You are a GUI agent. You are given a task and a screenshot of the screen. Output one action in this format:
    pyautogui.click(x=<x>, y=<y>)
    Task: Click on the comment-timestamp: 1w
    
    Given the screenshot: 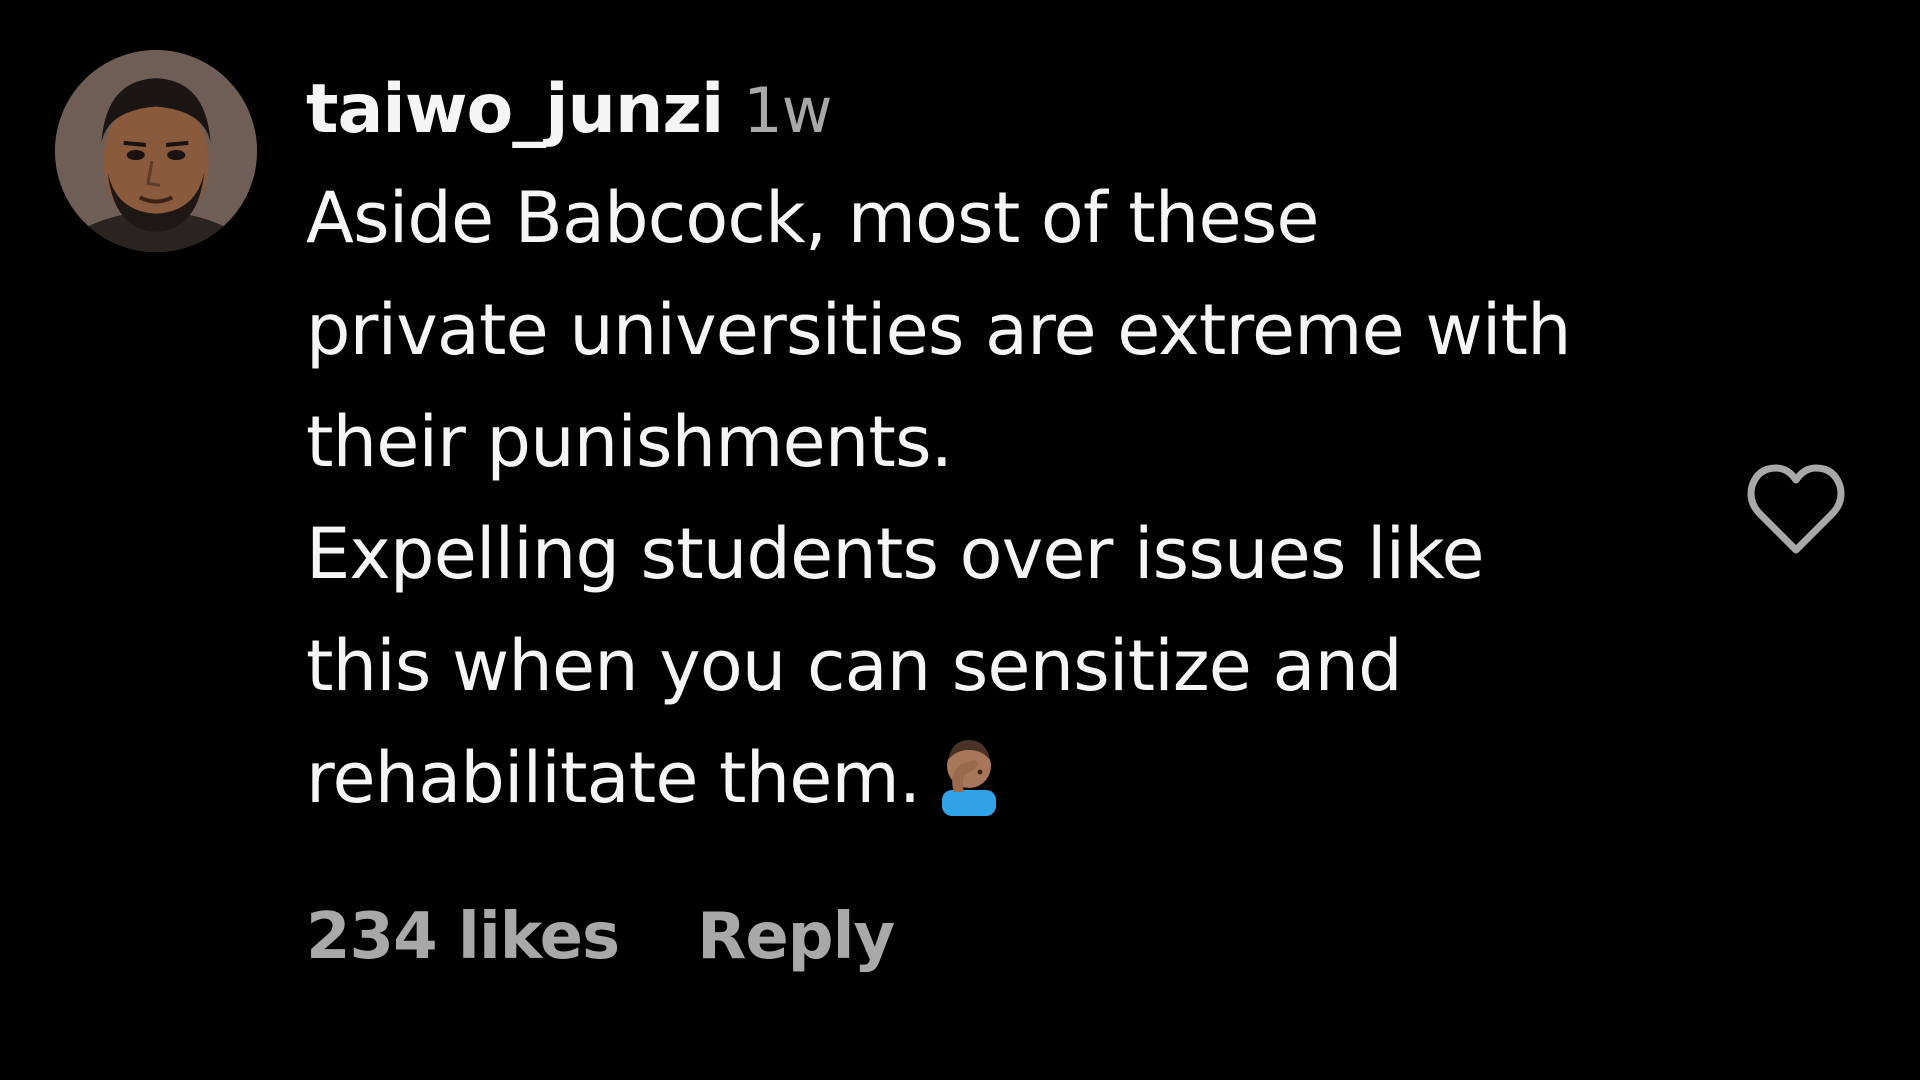 What is the action you would take?
    pyautogui.click(x=787, y=110)
    